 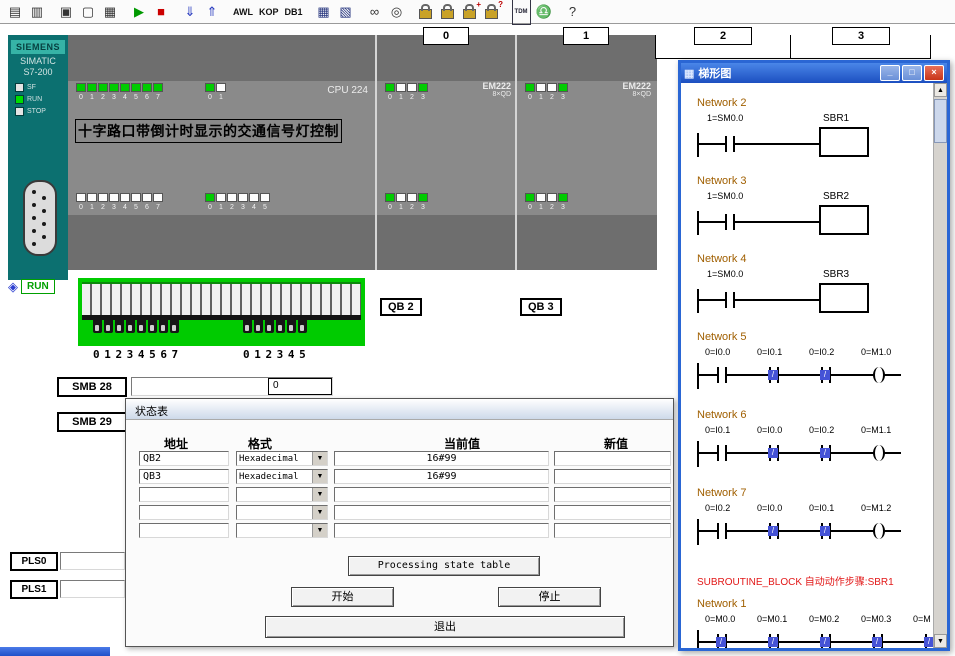 I want to click on scale-icon: ♎, so click(x=544, y=12).